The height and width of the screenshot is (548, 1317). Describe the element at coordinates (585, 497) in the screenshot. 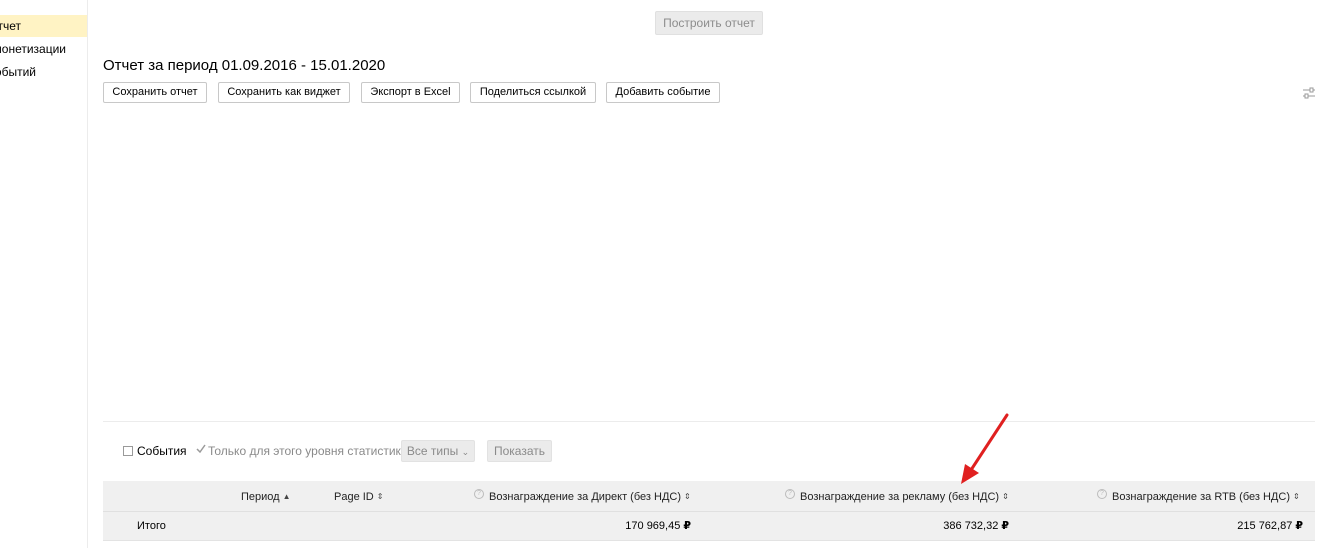

I see `column-direct-label: Вознаграждение за Директ (без НДС)` at that location.